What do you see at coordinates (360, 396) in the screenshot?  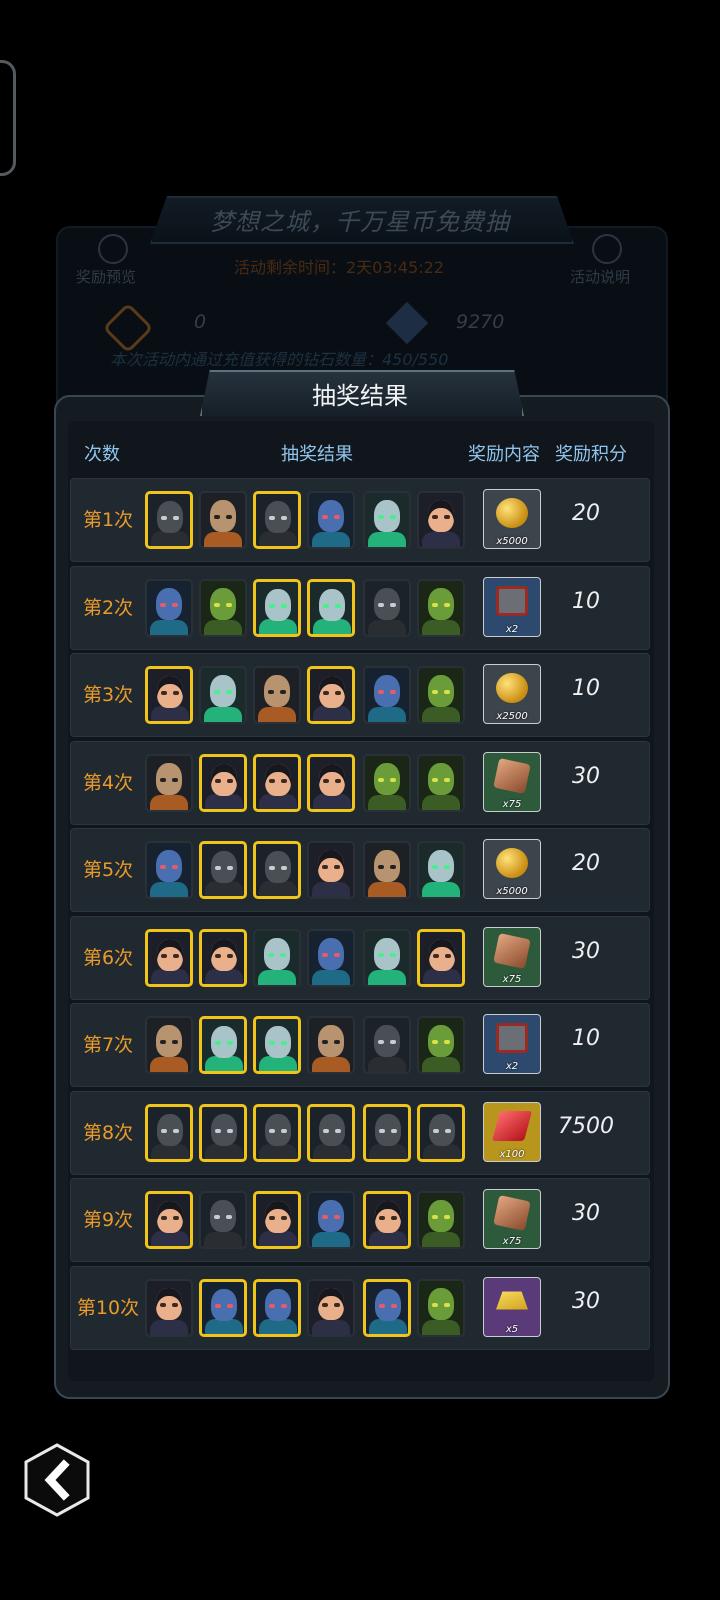 I see `panel-title: 抽奖结果` at bounding box center [360, 396].